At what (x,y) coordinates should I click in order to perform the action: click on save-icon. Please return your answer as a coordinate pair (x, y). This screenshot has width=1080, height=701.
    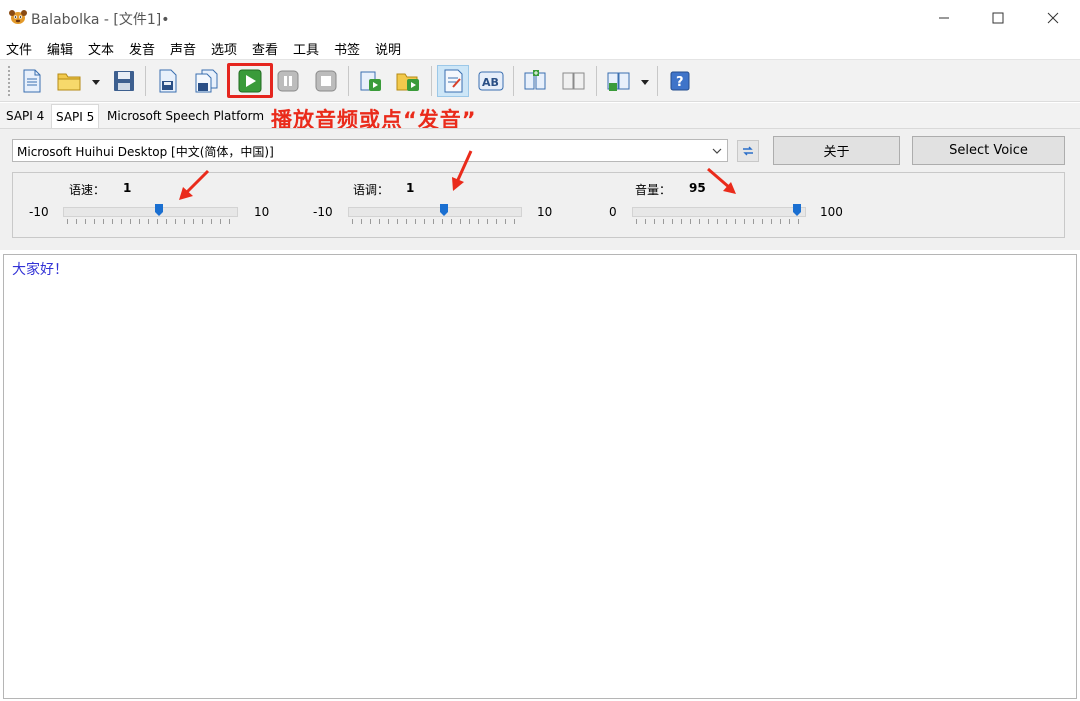
    Looking at the image, I should click on (124, 81).